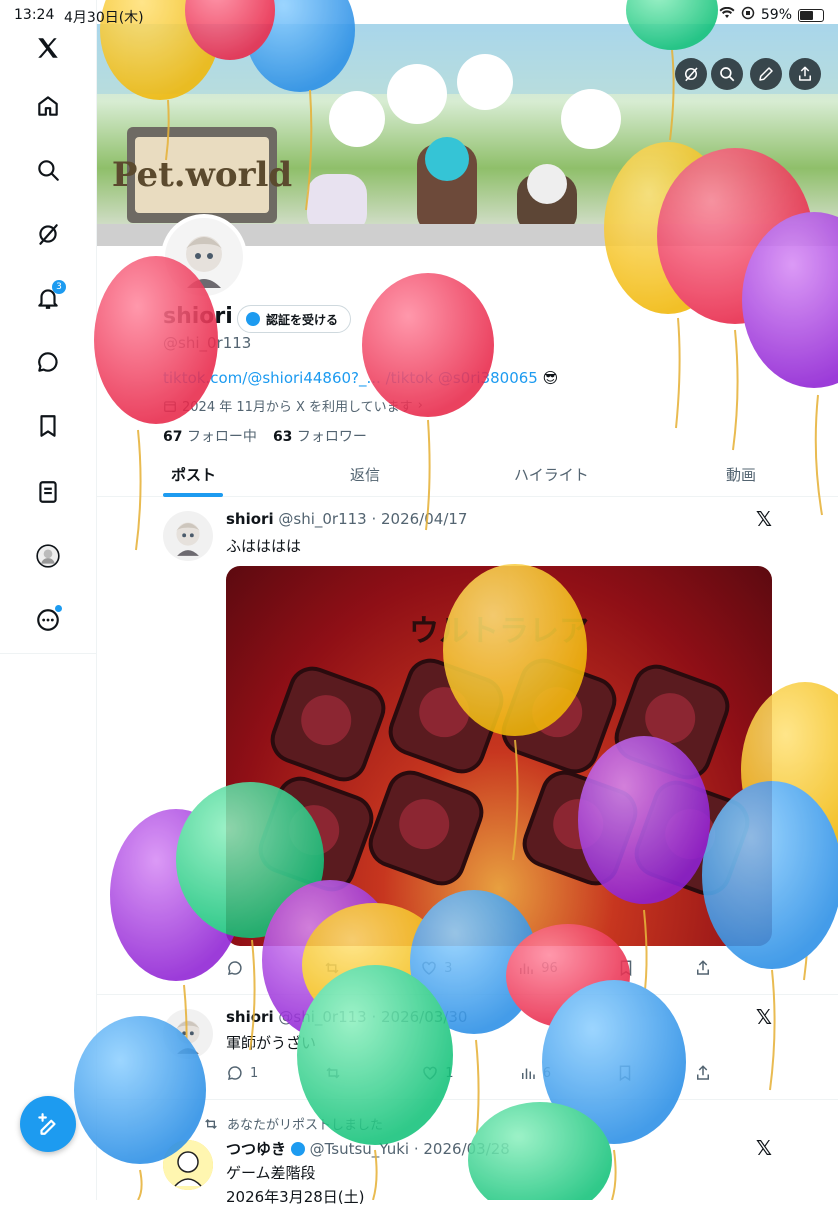  What do you see at coordinates (170, 406) in the screenshot?
I see `calendar-icon` at bounding box center [170, 406].